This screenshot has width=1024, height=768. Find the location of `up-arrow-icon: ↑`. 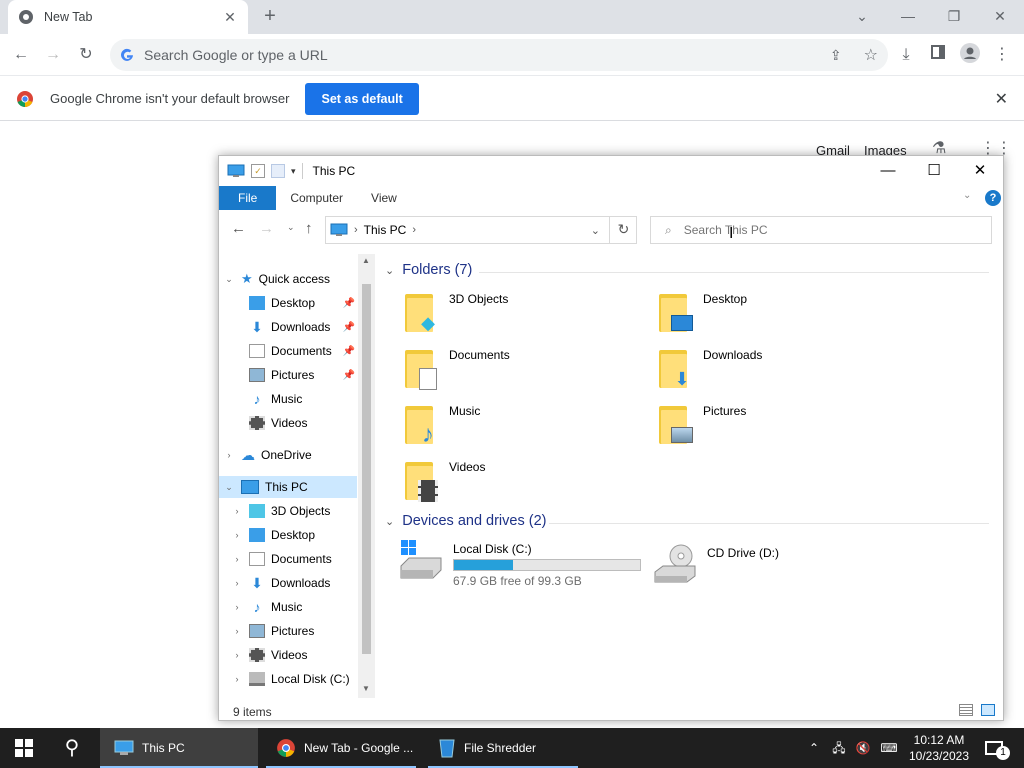

up-arrow-icon: ↑ is located at coordinates (309, 228).